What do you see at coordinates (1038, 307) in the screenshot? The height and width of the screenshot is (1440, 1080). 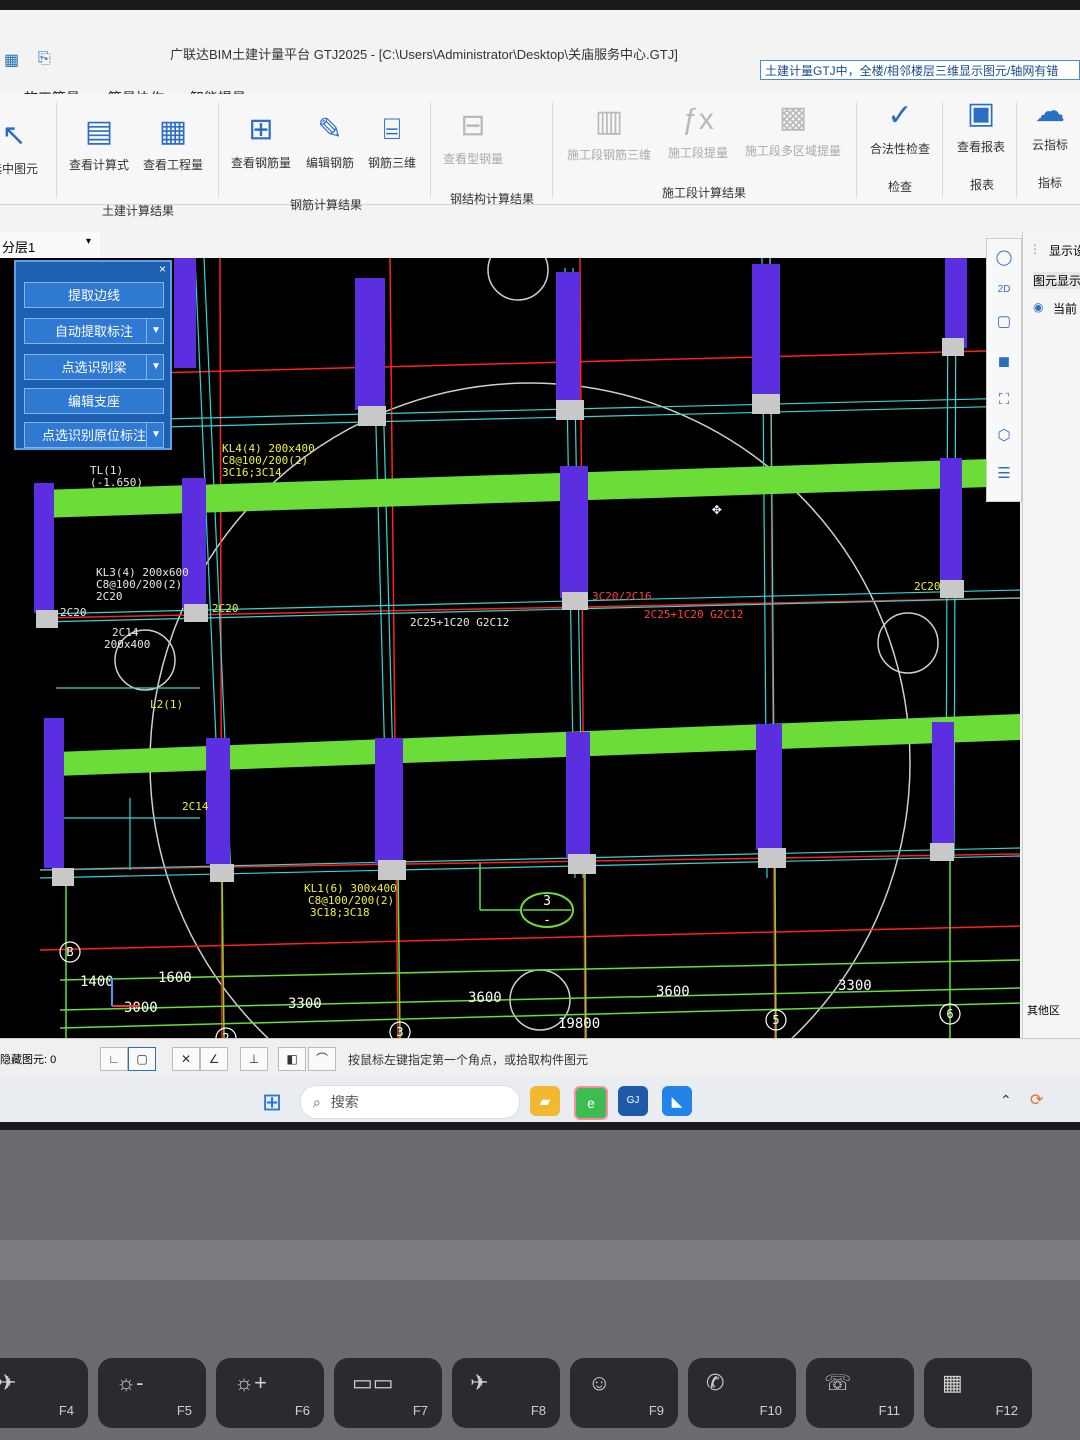 I see `radio-icon: ◉` at bounding box center [1038, 307].